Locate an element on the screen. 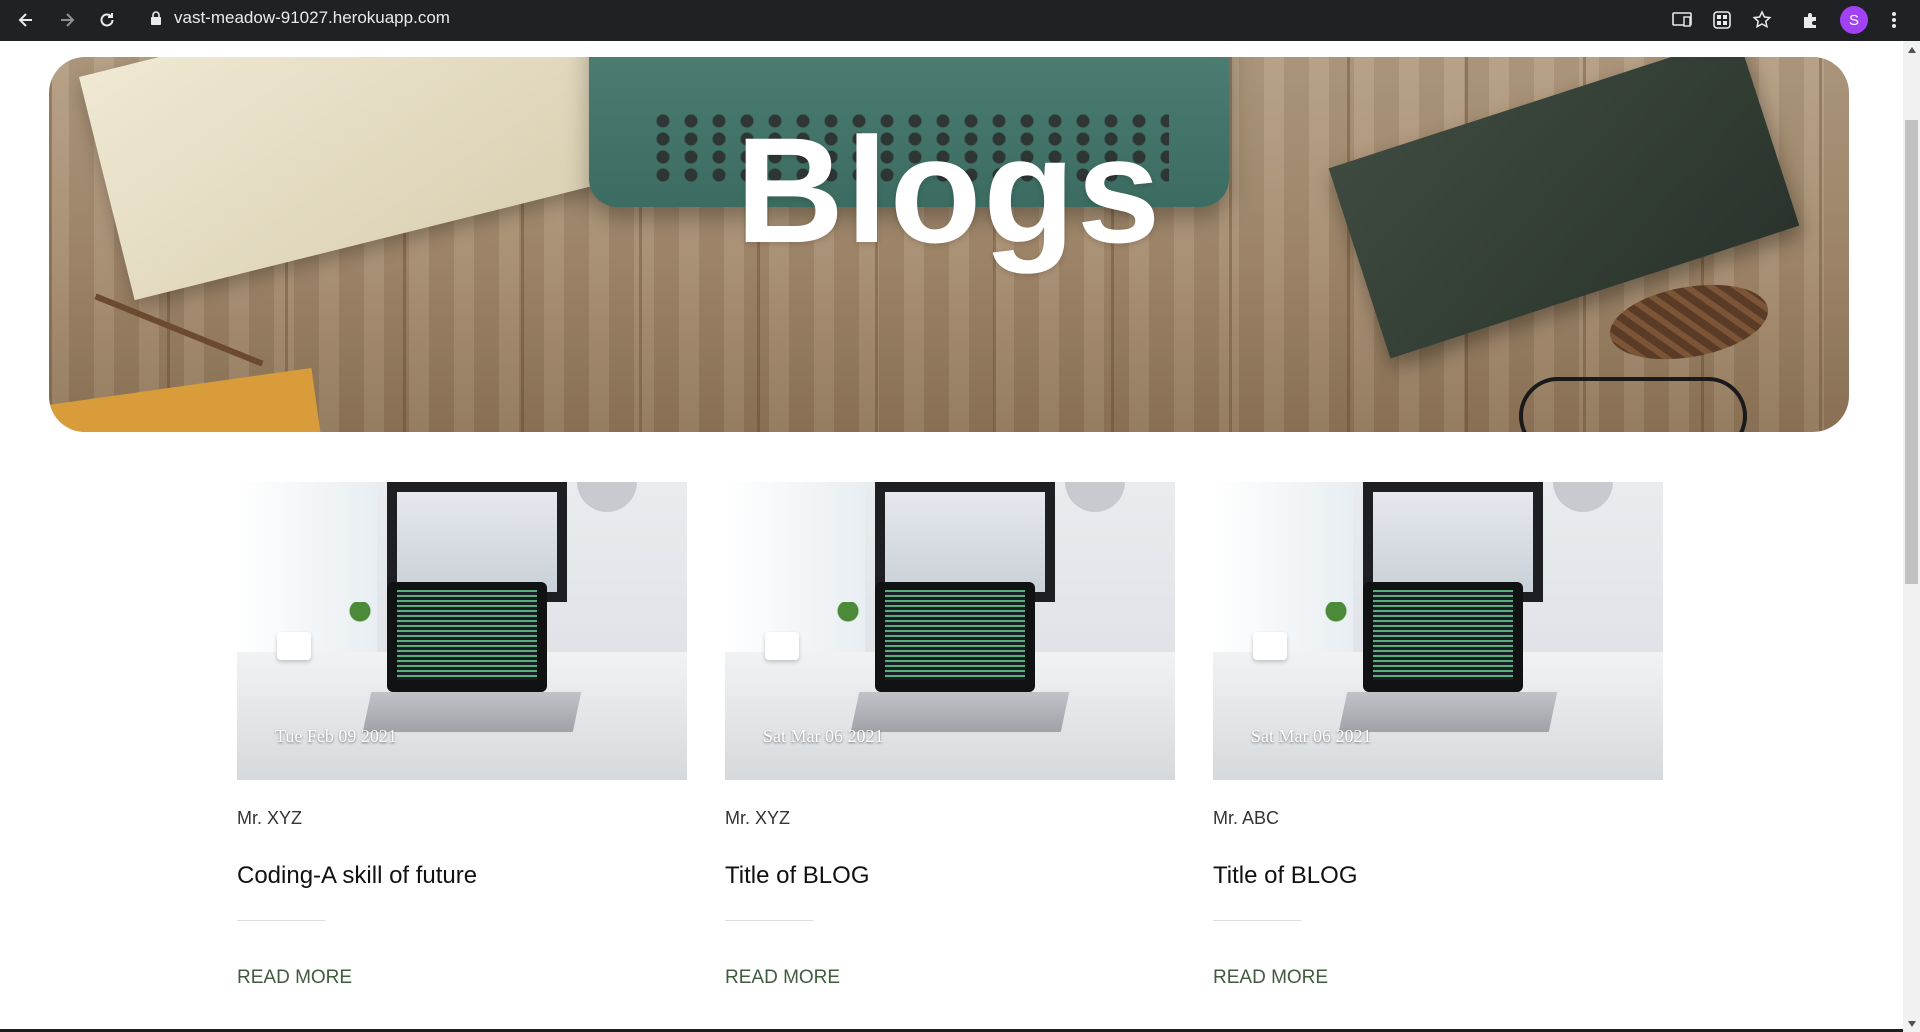 The image size is (1920, 1032). cast-button is located at coordinates (1682, 20).